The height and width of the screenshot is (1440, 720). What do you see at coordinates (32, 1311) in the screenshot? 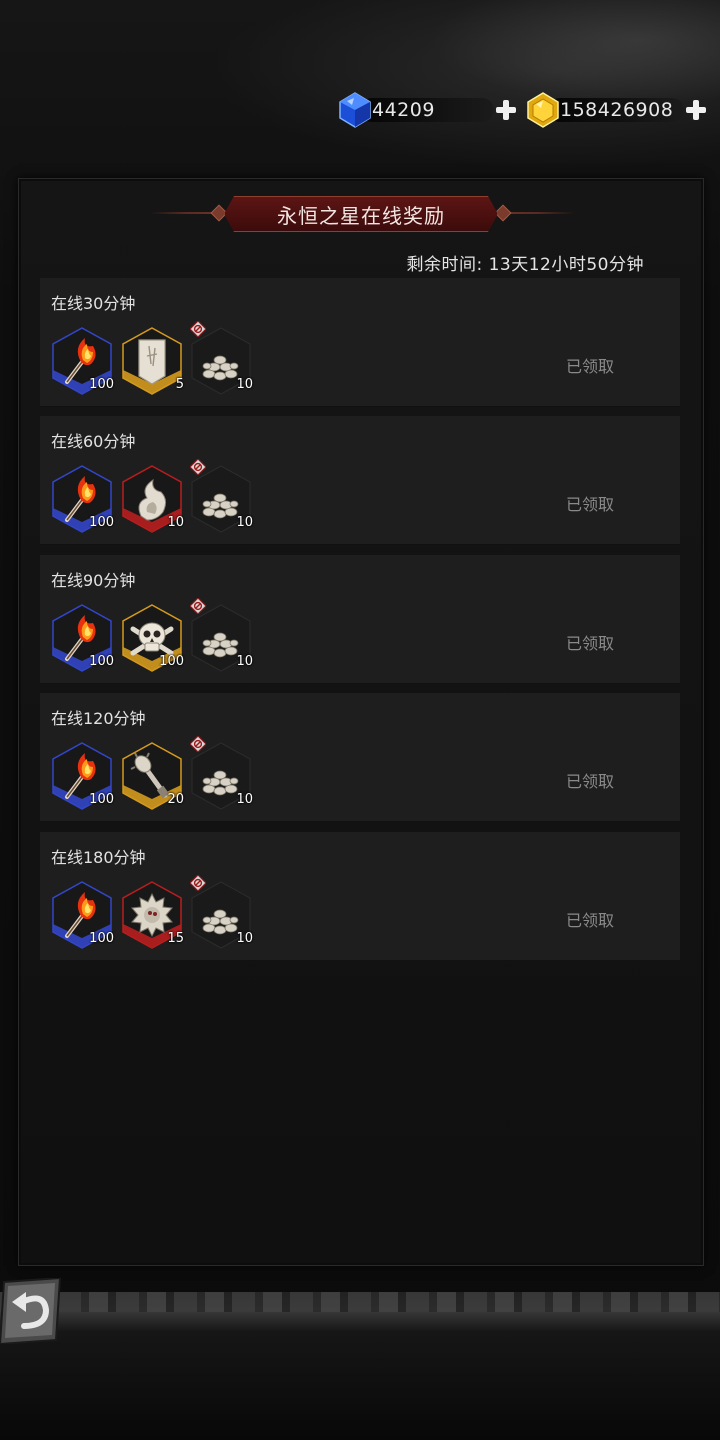
I see `back-arrow-icon` at bounding box center [32, 1311].